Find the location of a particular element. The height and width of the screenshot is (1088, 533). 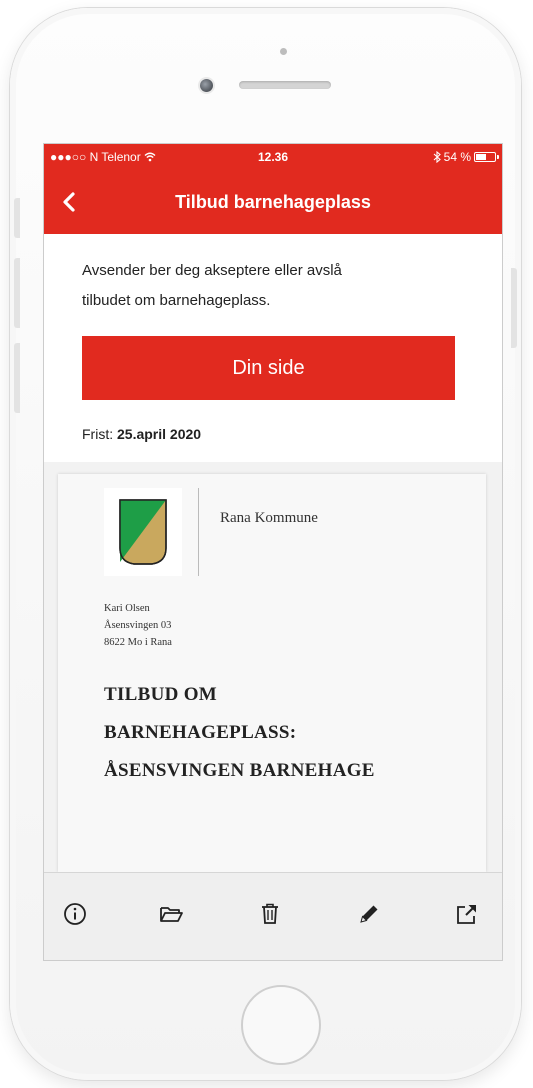

deadline: Frist: 25.april 2020 is located at coordinates (141, 434).